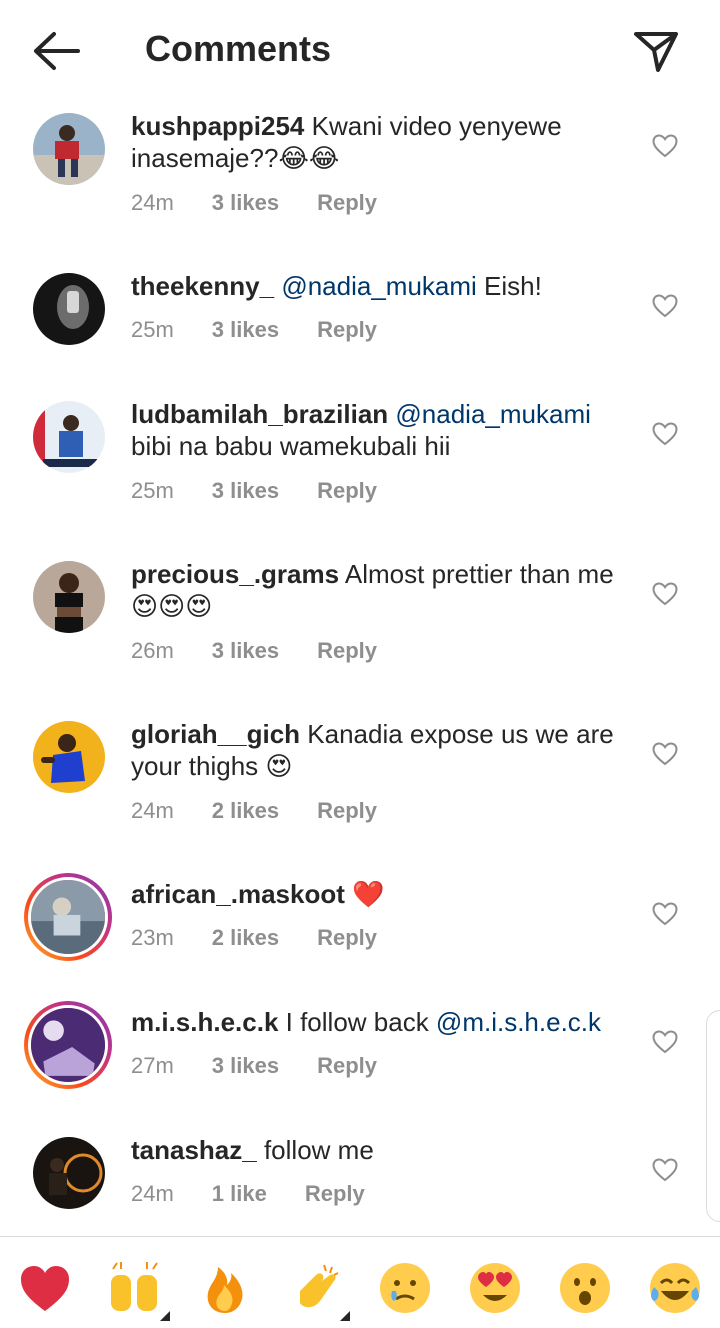  What do you see at coordinates (360, 1282) in the screenshot?
I see `reaction-emoji-bar` at bounding box center [360, 1282].